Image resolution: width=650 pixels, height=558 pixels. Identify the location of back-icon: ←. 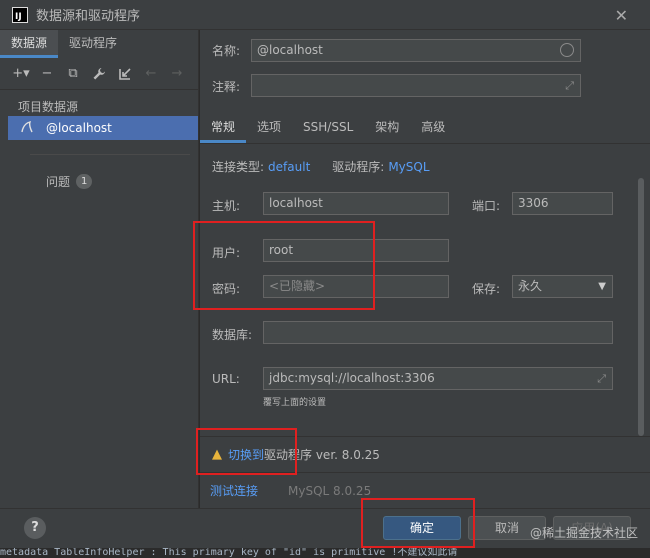
(151, 74).